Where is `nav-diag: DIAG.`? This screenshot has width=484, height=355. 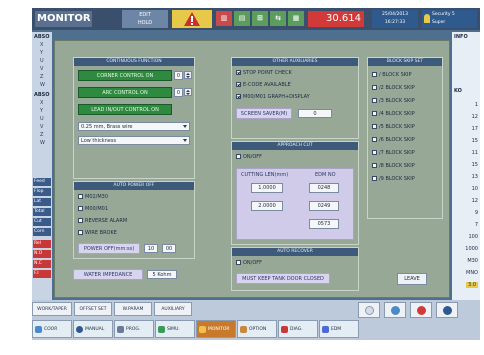
nav-diag: DIAG. is located at coordinates (298, 329).